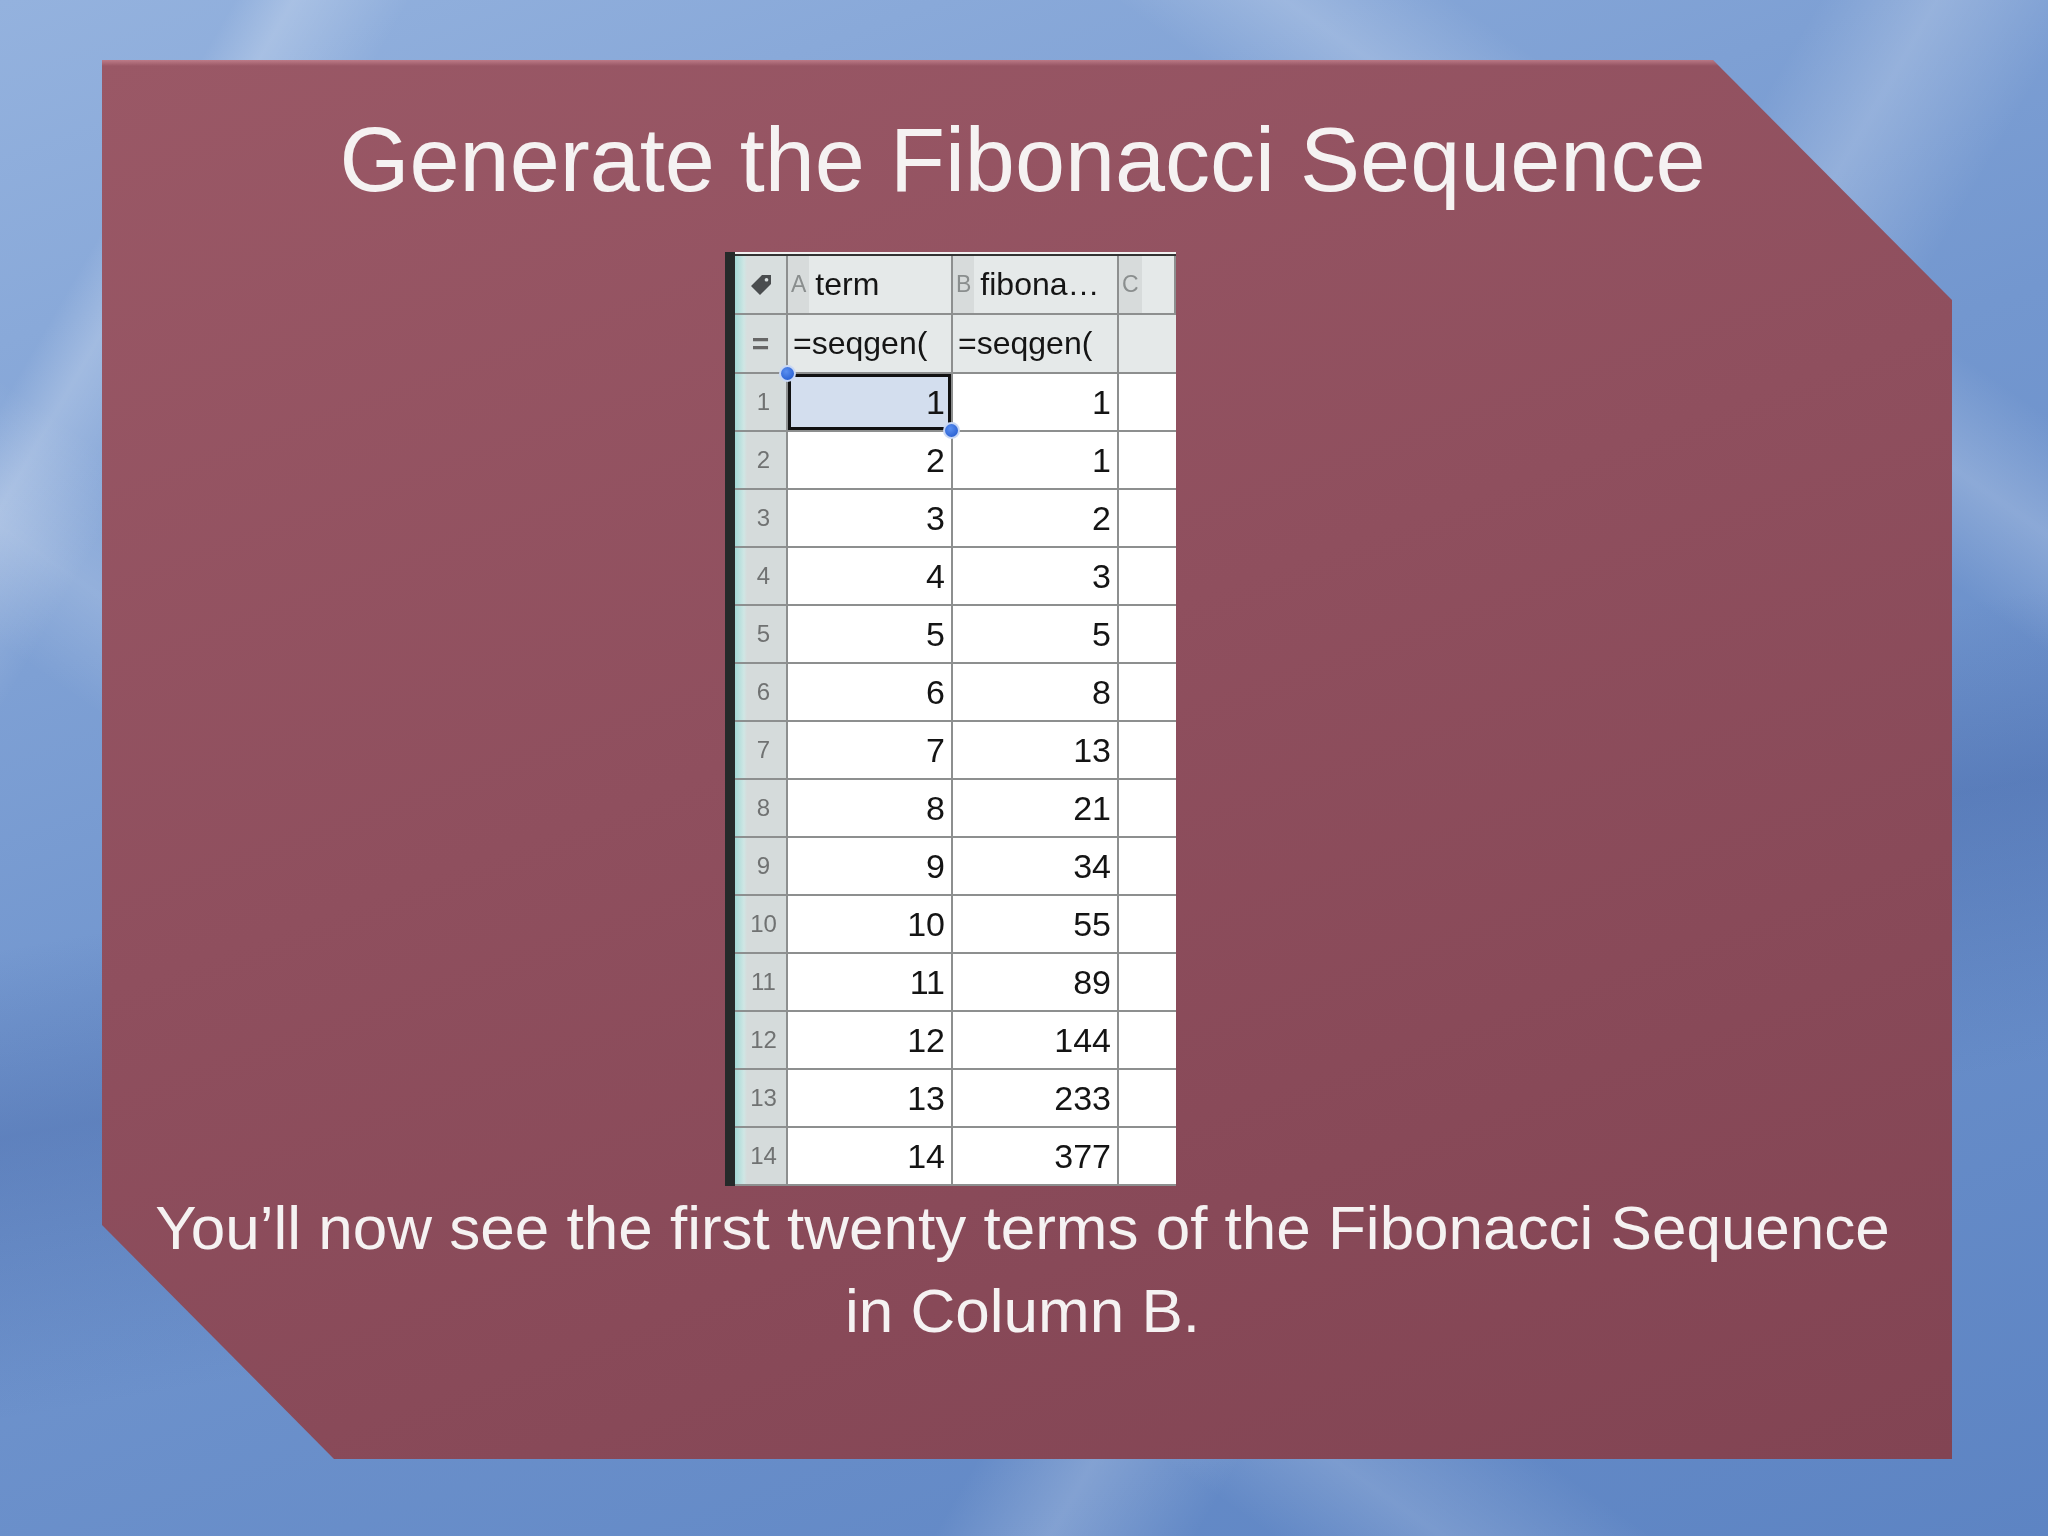 The image size is (2048, 1536). Describe the element at coordinates (761, 461) in the screenshot. I see `row-number: 2` at that location.